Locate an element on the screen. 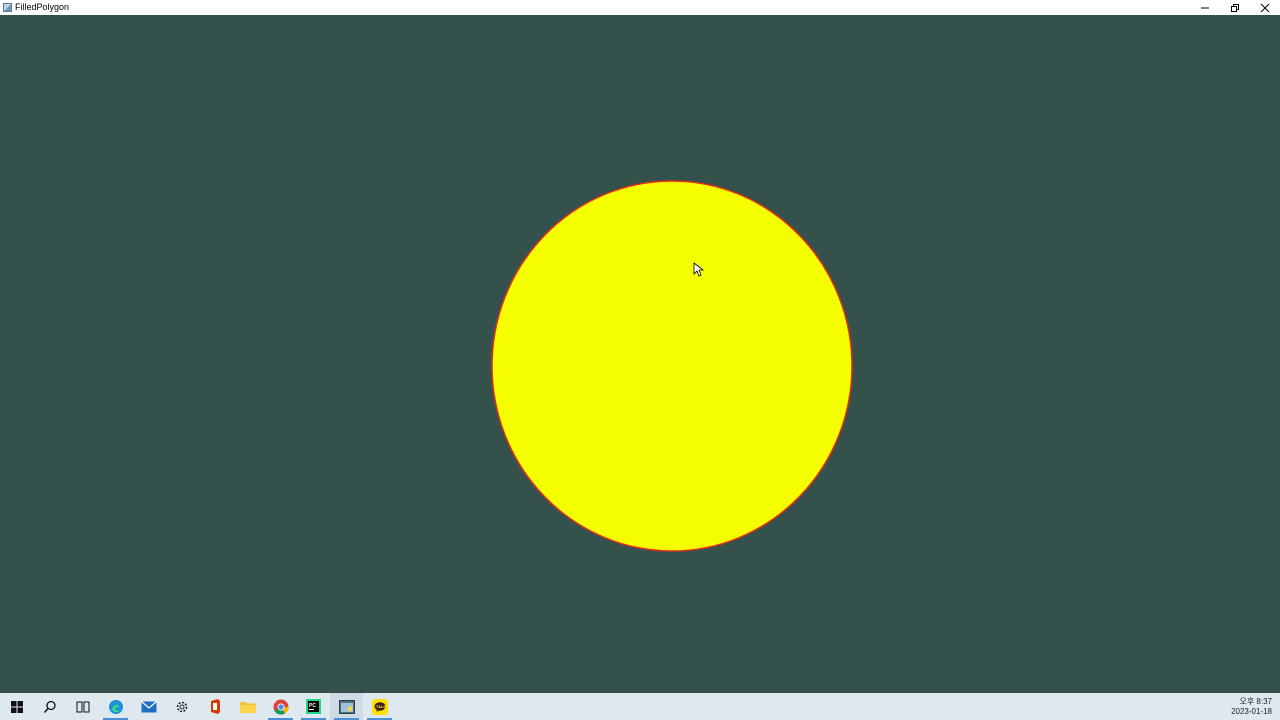 This screenshot has height=720, width=1280. app-window-icon is located at coordinates (7, 7).